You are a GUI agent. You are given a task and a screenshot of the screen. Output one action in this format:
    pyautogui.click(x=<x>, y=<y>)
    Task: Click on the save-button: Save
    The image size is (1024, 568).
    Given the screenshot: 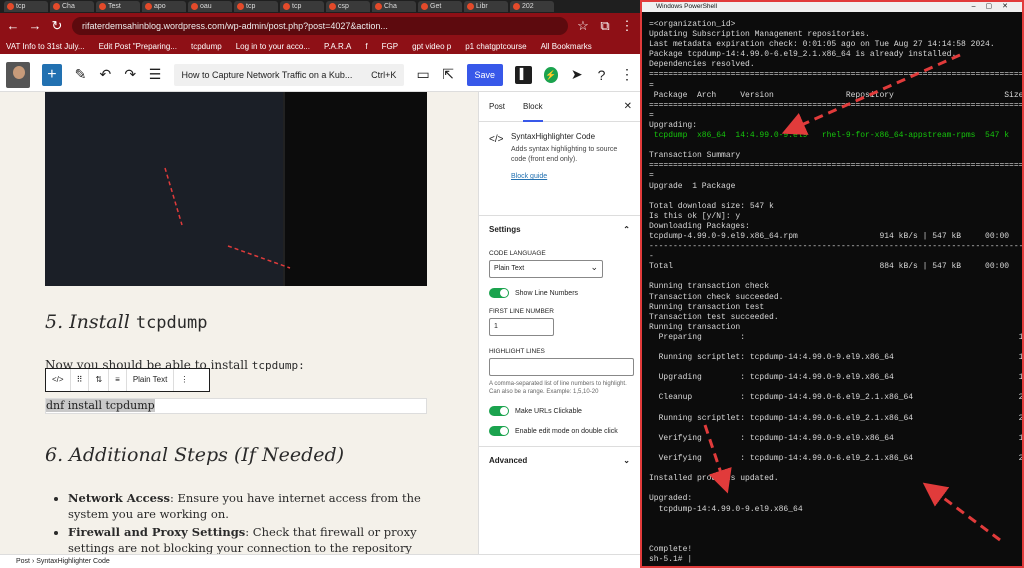 What is the action you would take?
    pyautogui.click(x=485, y=74)
    